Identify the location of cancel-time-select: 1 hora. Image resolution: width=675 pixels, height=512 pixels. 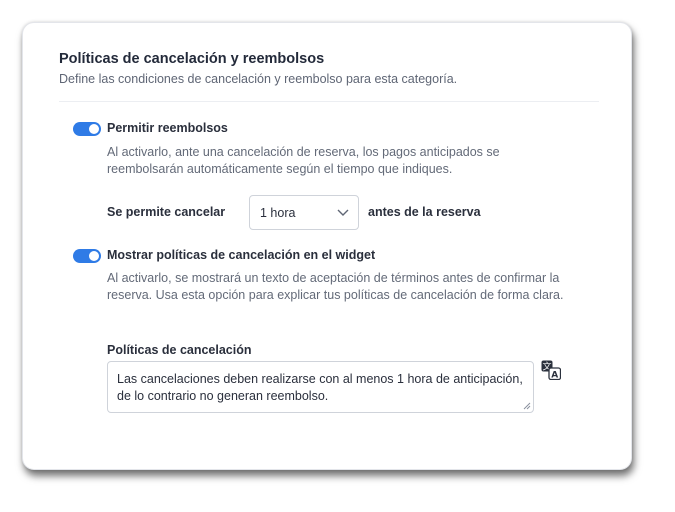
(304, 212).